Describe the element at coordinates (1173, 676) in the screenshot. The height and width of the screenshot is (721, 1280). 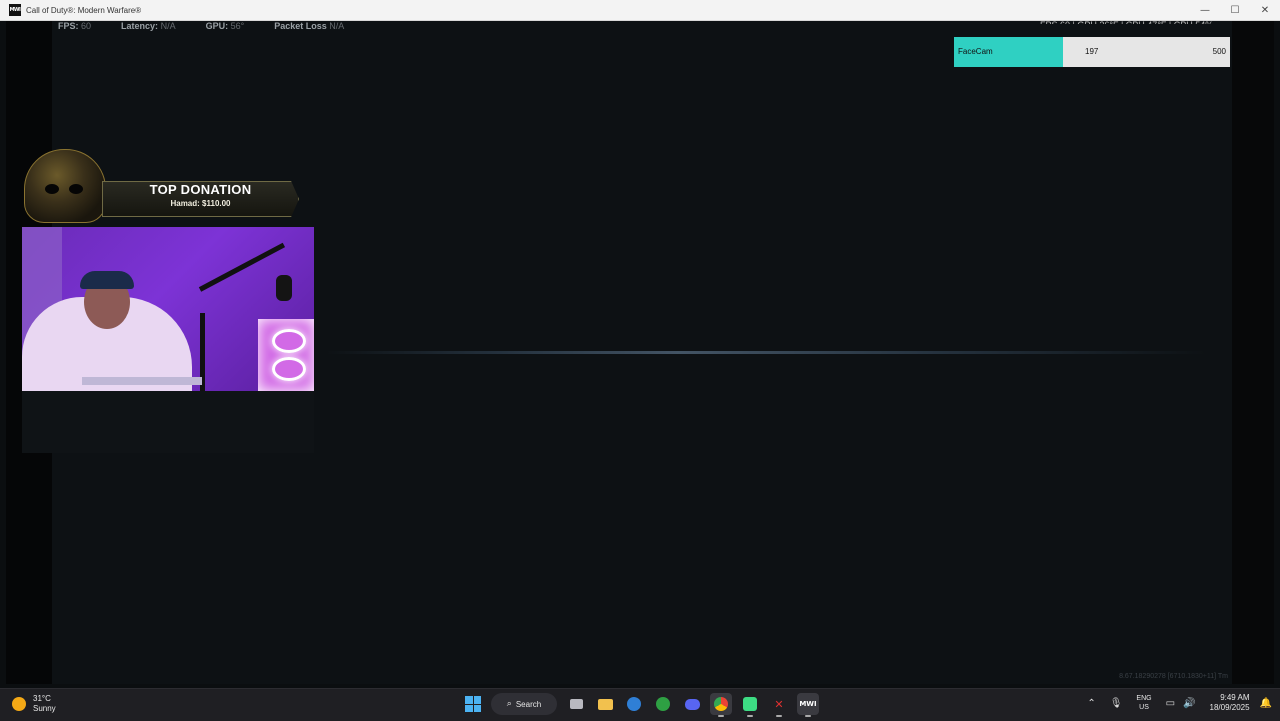
I see `build-version-text: 8.67.18290278 [6710.1830+11] Tm` at that location.